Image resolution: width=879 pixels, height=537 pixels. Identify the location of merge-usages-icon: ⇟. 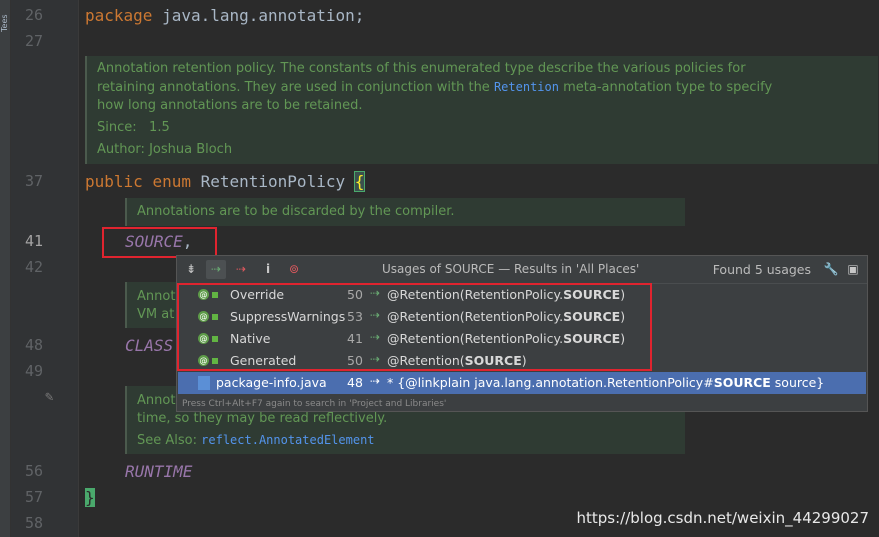
(191, 269).